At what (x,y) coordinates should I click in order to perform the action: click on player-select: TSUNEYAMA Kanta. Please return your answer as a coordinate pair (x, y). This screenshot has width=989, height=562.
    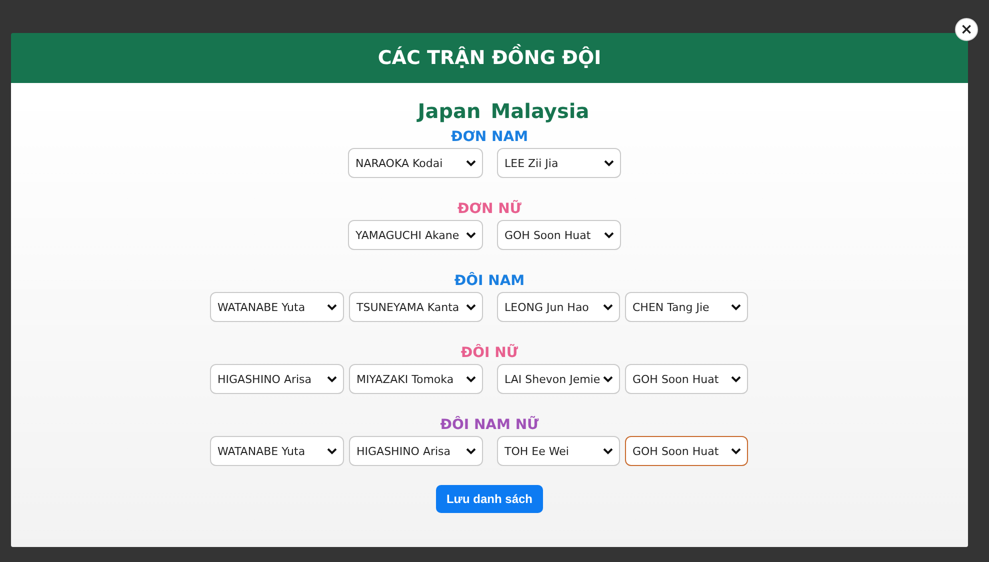
    Looking at the image, I should click on (415, 307).